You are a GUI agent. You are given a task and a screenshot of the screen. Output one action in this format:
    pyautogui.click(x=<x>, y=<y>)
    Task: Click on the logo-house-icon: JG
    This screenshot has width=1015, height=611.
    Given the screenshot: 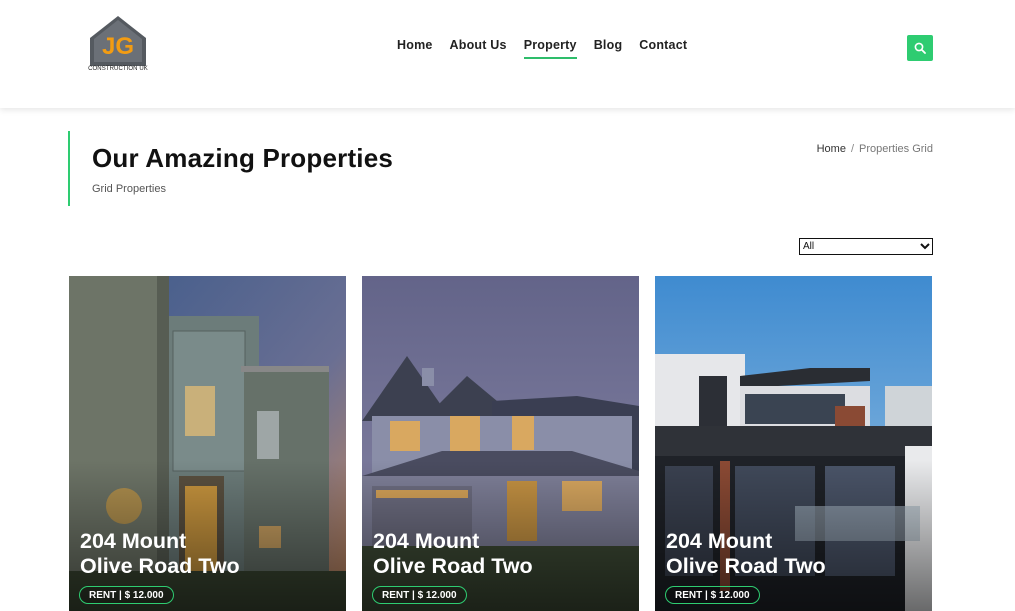 What is the action you would take?
    pyautogui.click(x=118, y=41)
    